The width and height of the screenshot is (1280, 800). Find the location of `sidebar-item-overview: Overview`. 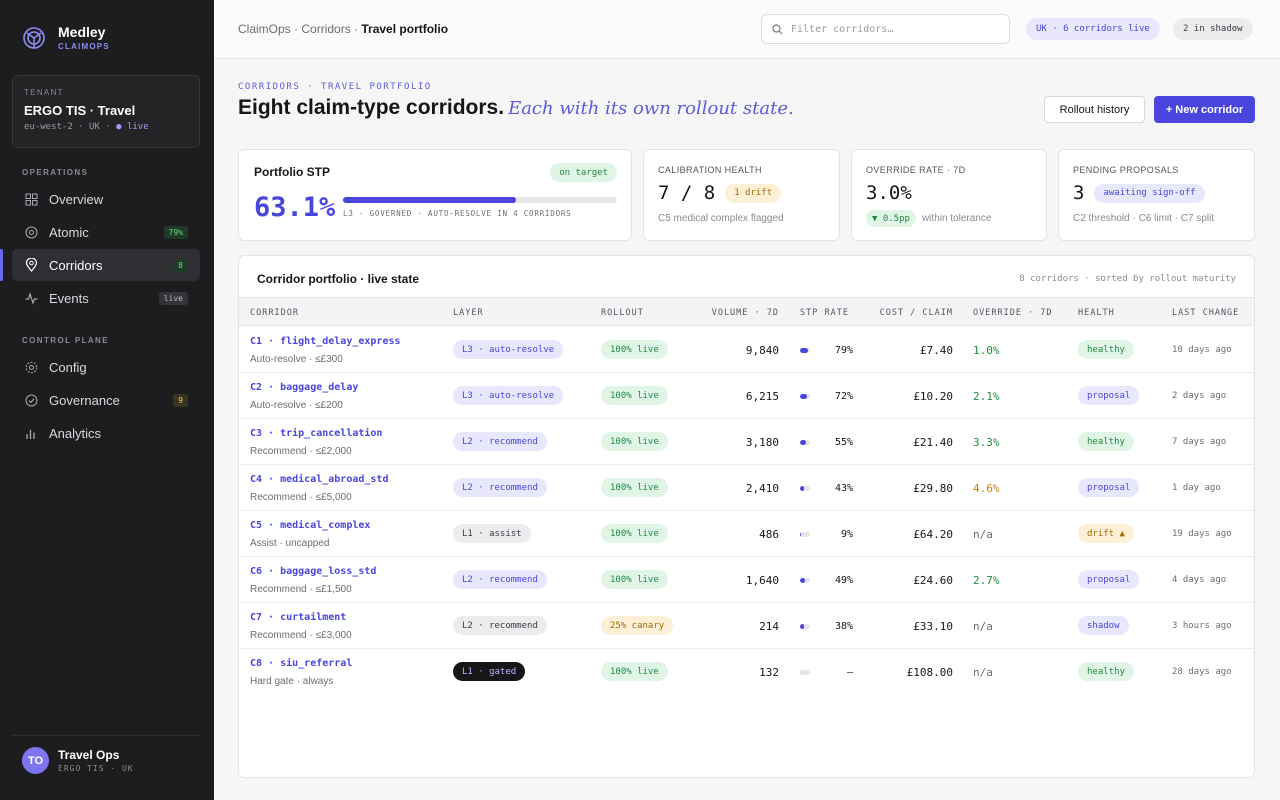

sidebar-item-overview: Overview is located at coordinates (106, 199).